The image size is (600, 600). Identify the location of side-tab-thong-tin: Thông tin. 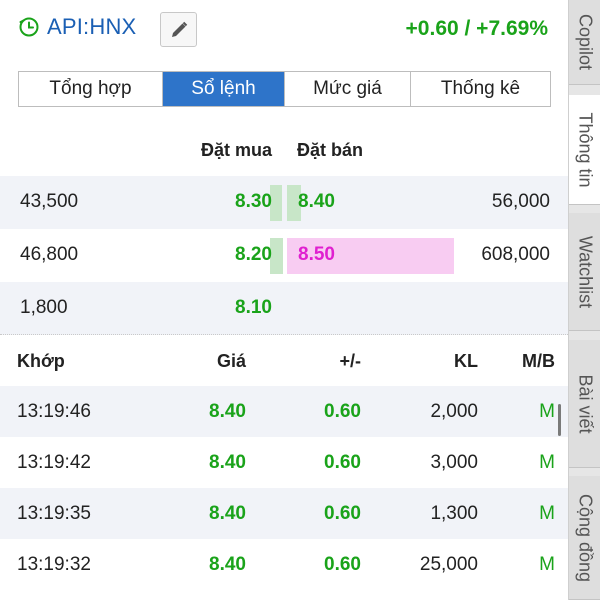
(584, 150).